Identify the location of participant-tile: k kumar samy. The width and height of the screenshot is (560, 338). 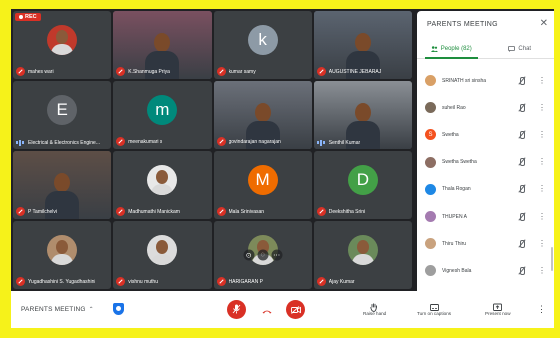
(262, 45).